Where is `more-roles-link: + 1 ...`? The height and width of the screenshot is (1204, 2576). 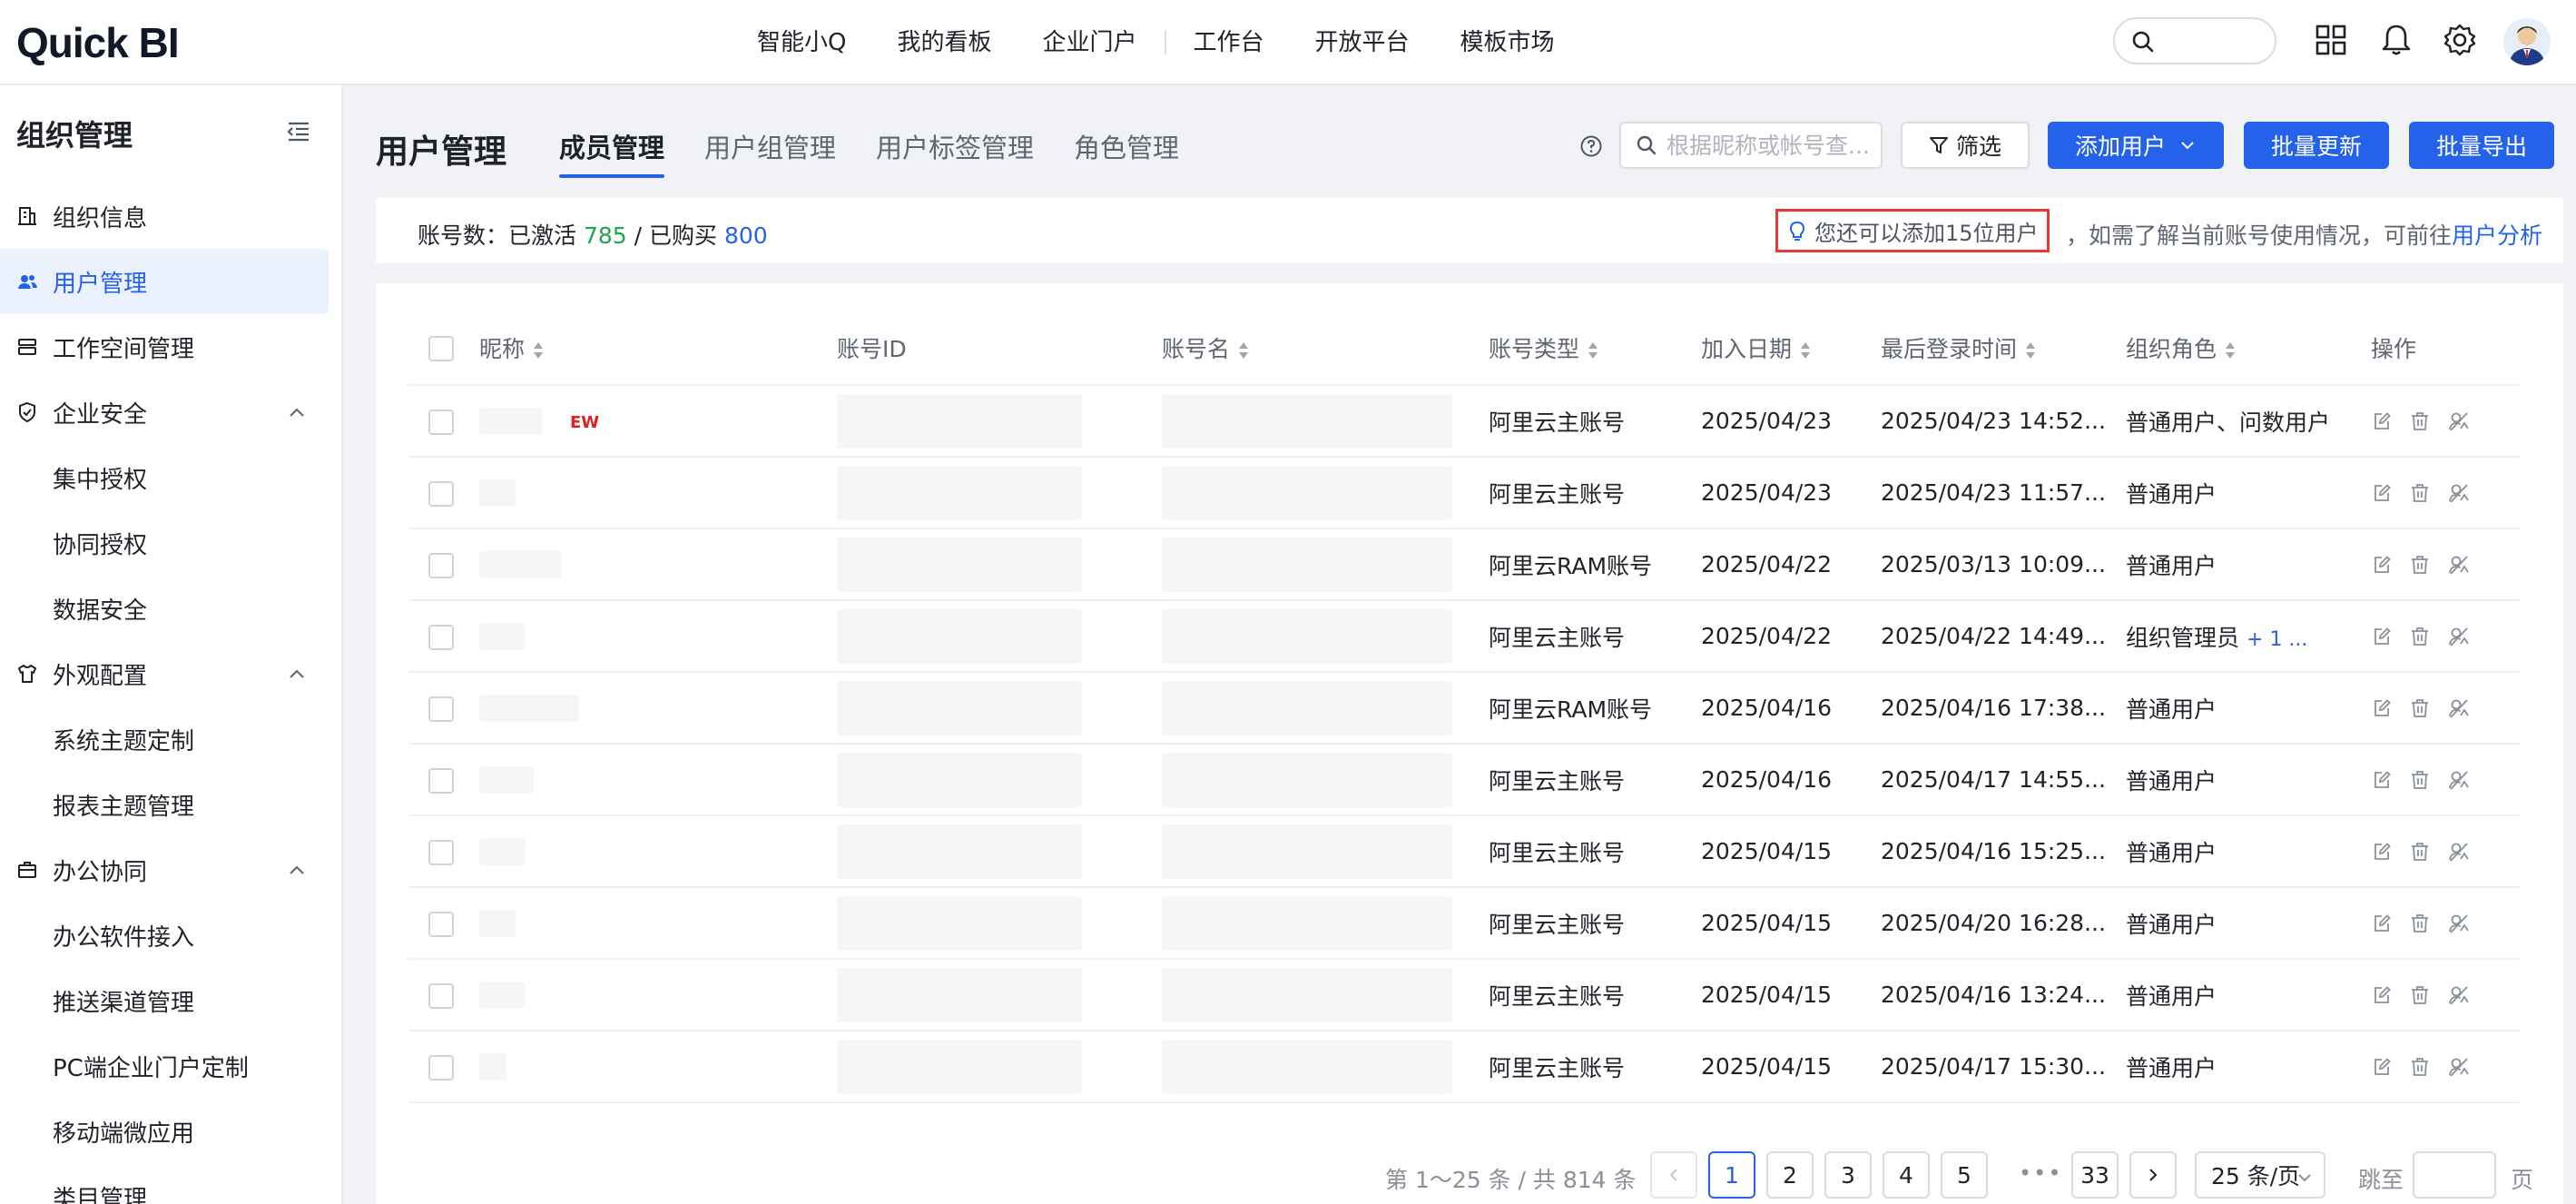
more-roles-link: + 1 ... is located at coordinates (2277, 639).